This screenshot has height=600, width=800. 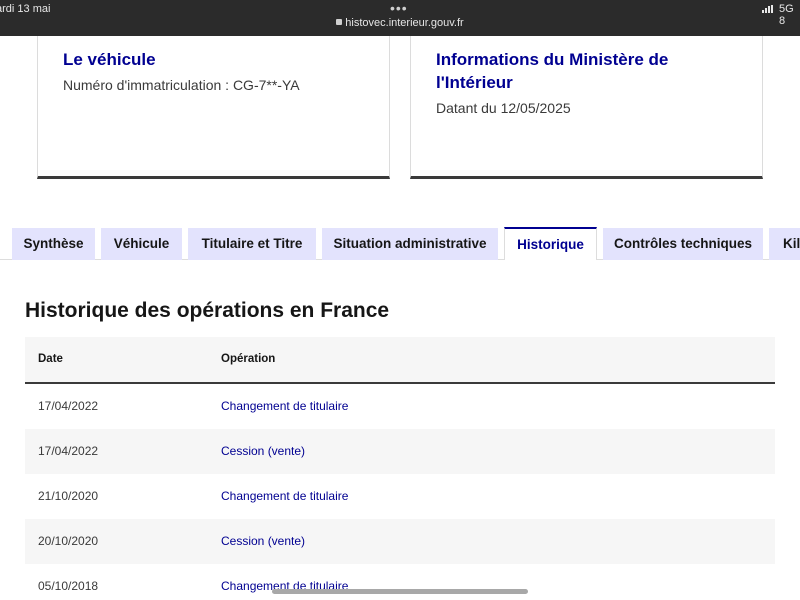 What do you see at coordinates (769, 9) in the screenshot?
I see `signal-icon` at bounding box center [769, 9].